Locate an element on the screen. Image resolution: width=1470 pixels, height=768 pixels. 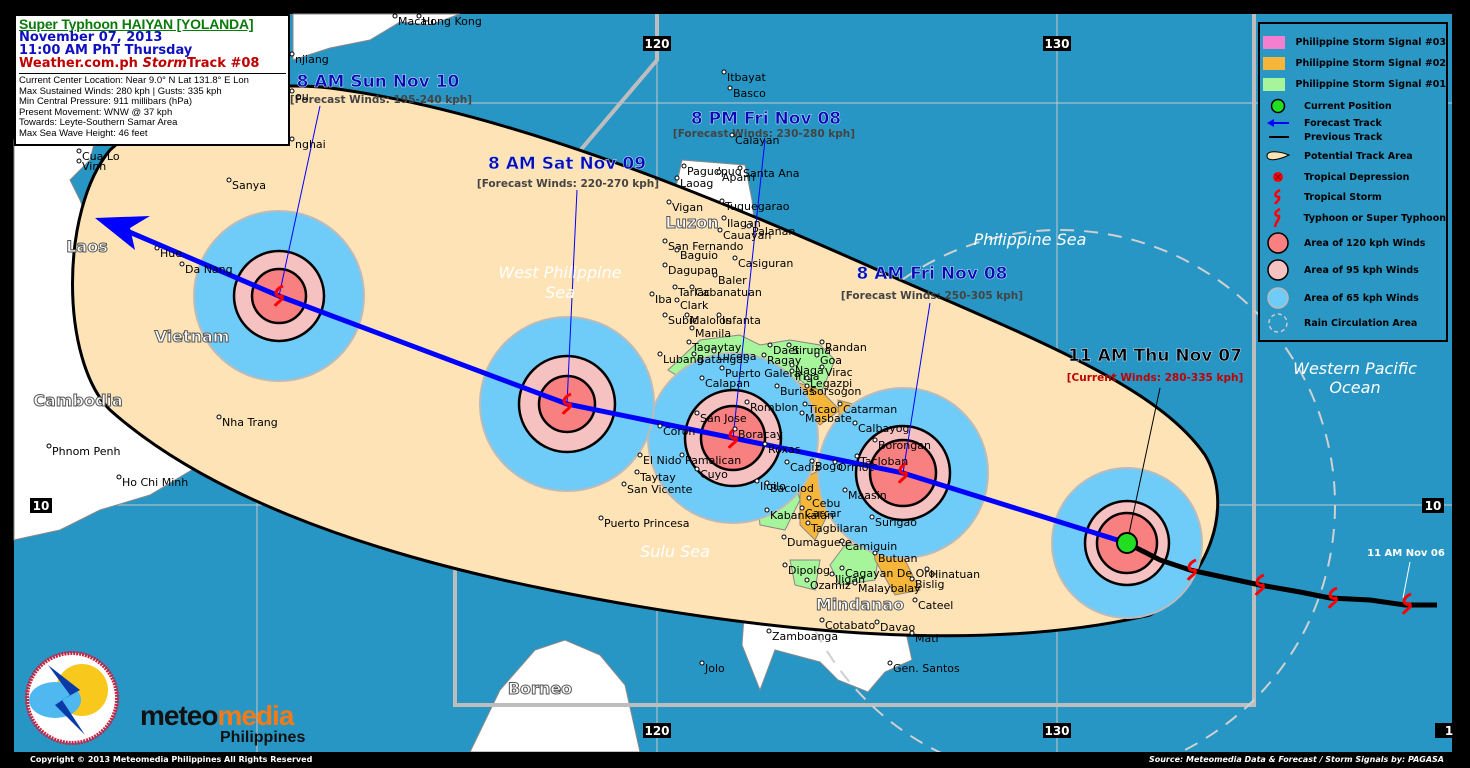
logo-brand-b: media is located at coordinates (255, 715).